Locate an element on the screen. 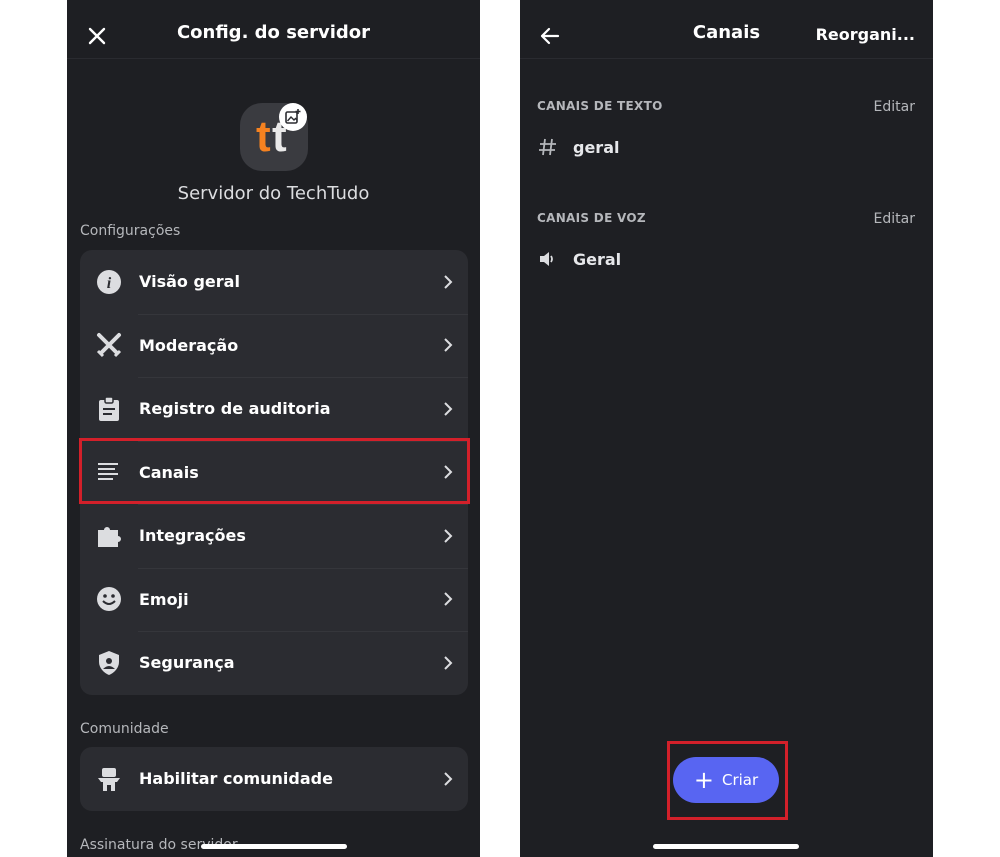  settings-item-label: Habilitar comunidade is located at coordinates (236, 779).